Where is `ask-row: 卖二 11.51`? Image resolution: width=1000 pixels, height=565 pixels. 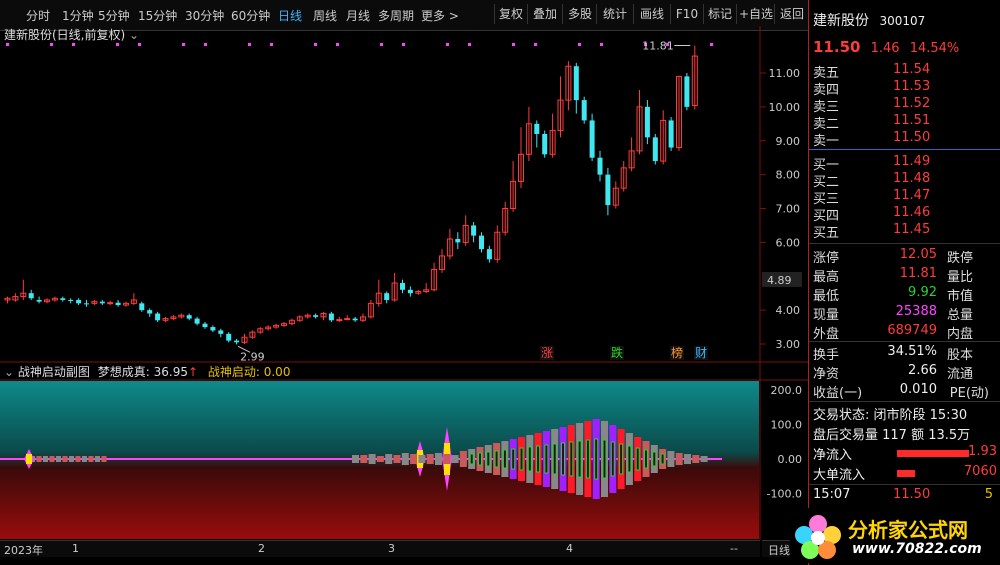
ask-row: 卖二 11.51 is located at coordinates (905, 122).